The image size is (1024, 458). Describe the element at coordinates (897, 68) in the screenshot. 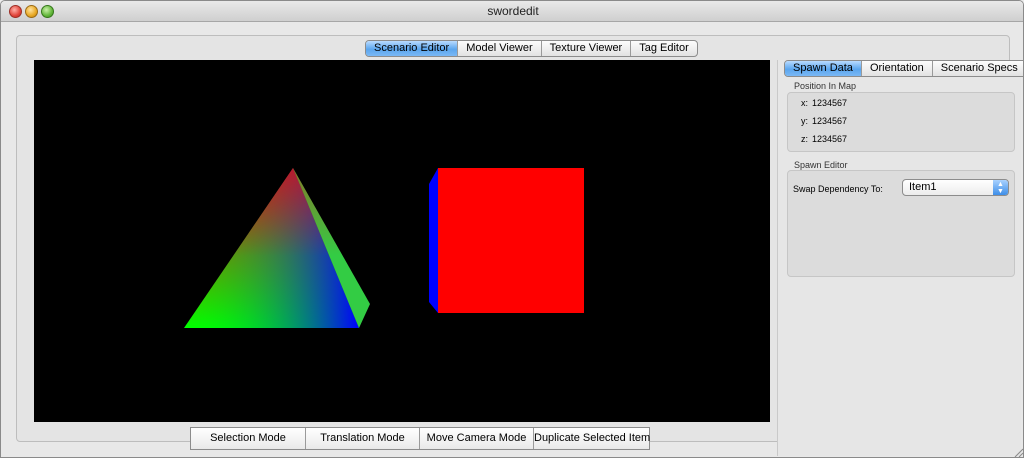

I see `tab-orientation: Orientation` at that location.